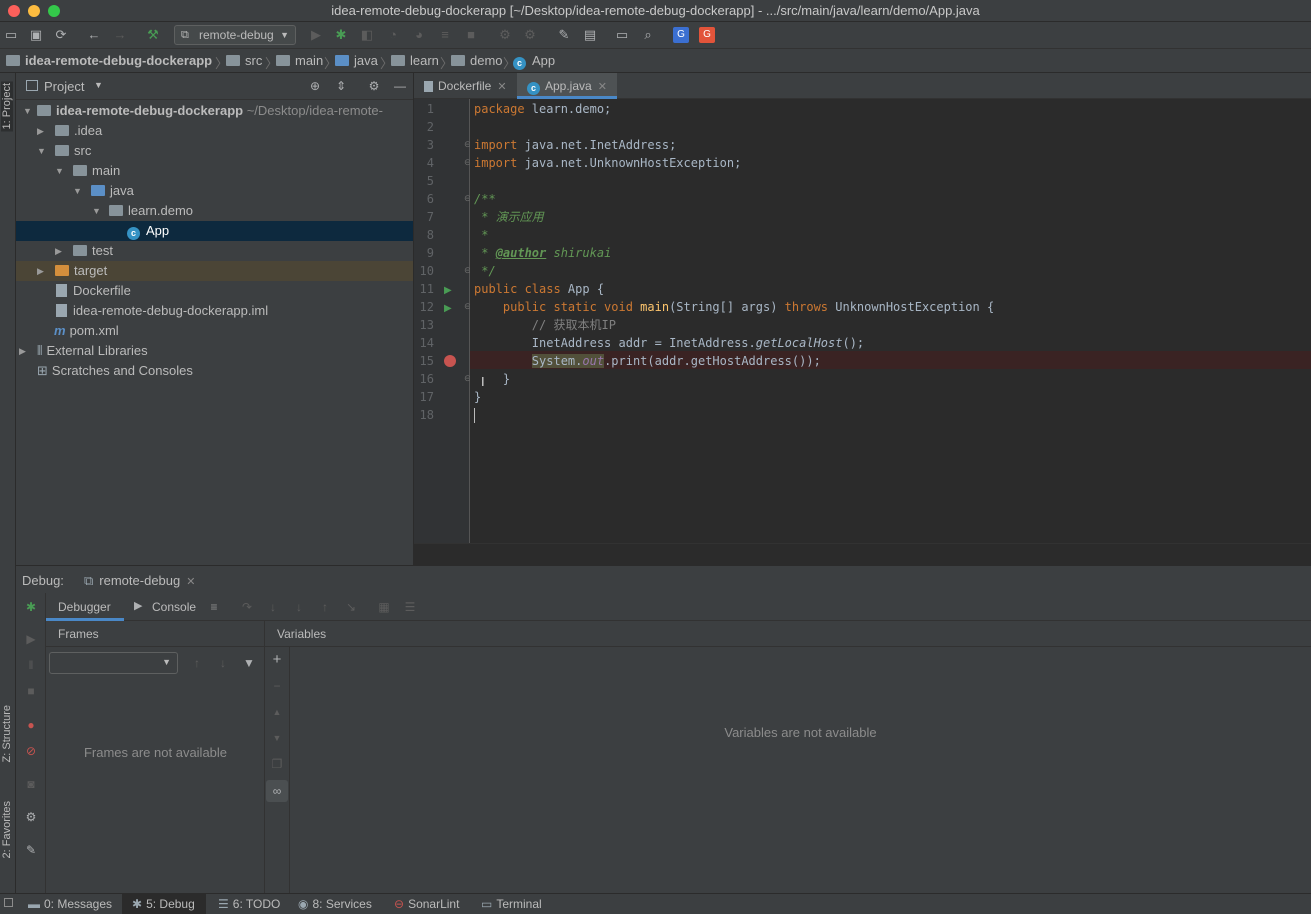 The height and width of the screenshot is (914, 1311). I want to click on mute-breakpoints-icon: ⊘, so click(31, 751).